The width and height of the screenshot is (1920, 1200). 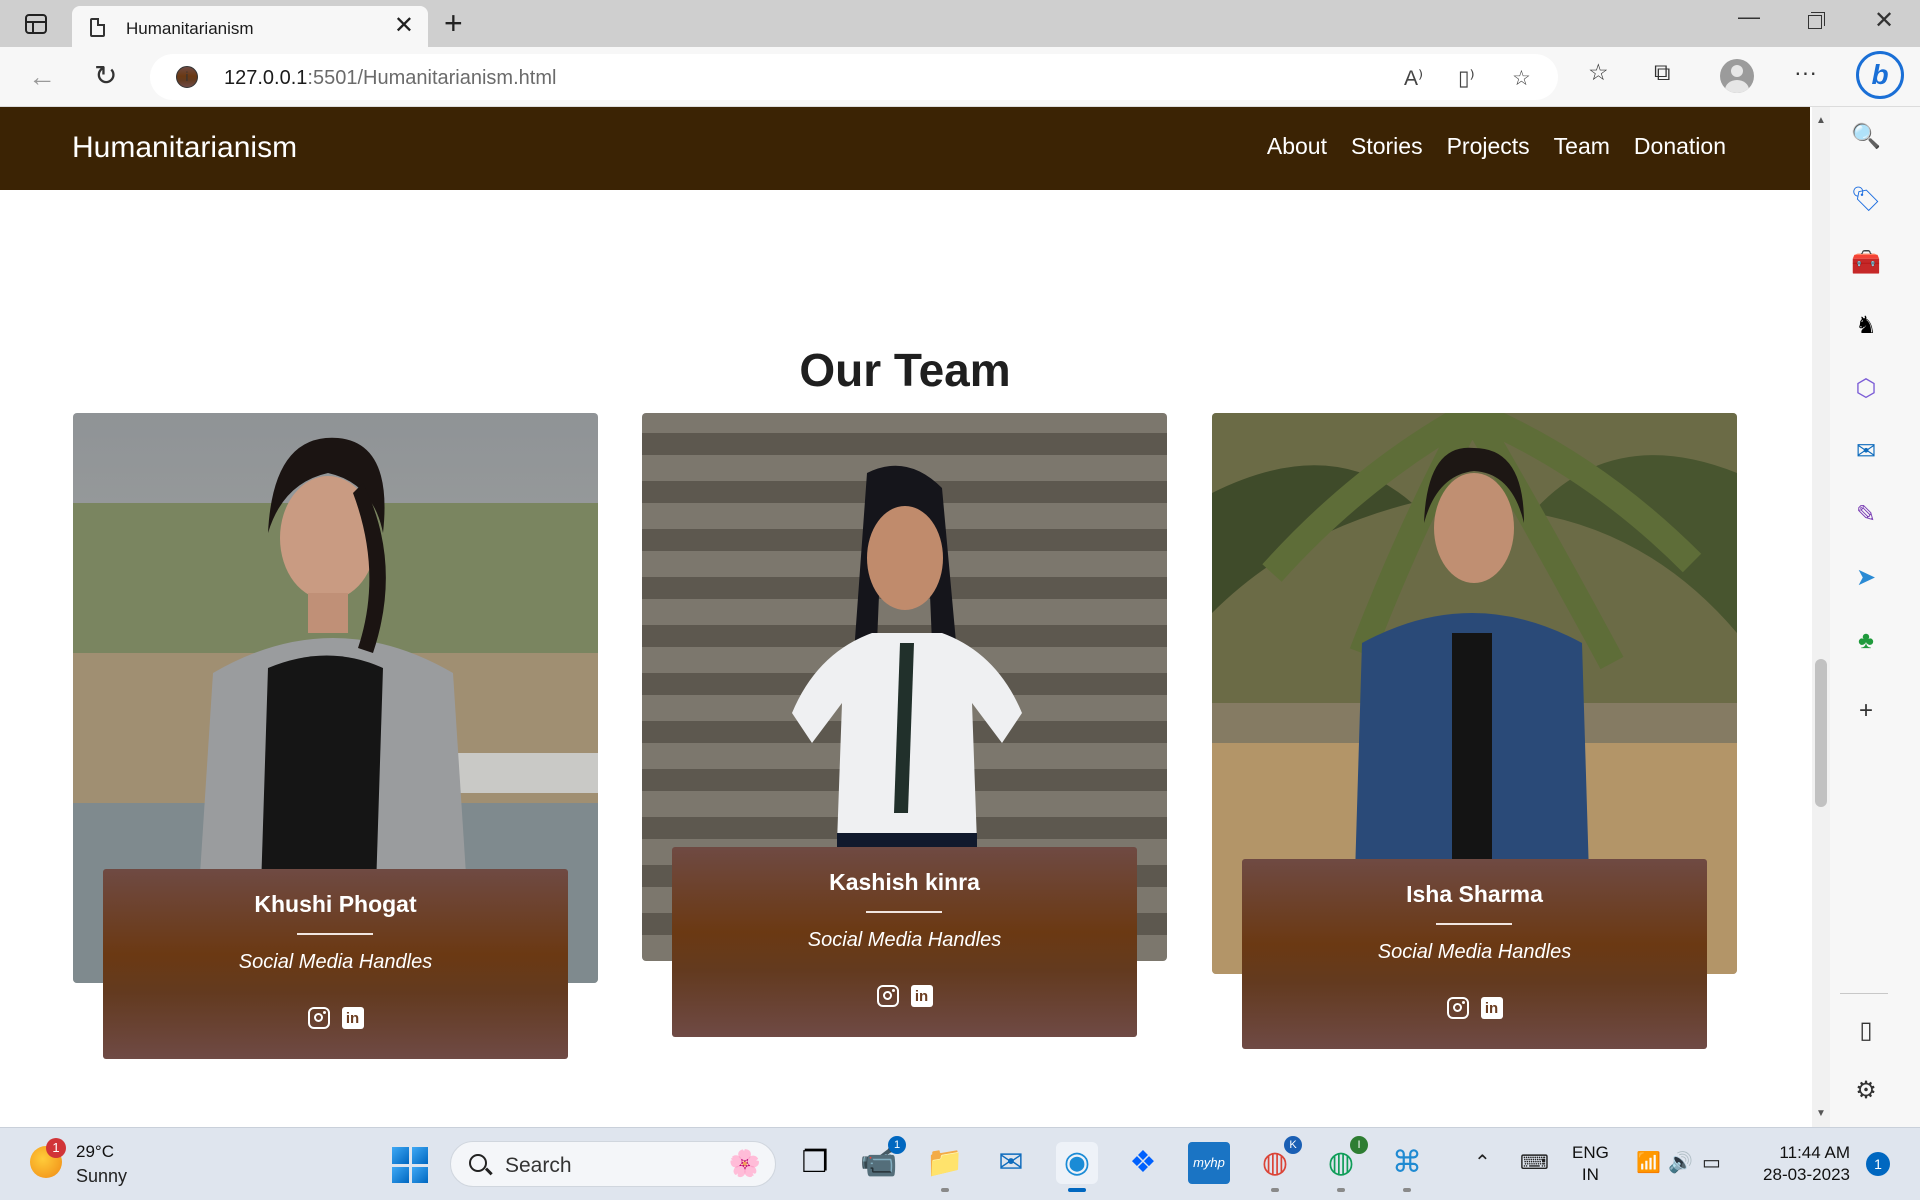 I want to click on search-icon: 🔍, so click(x=1866, y=137).